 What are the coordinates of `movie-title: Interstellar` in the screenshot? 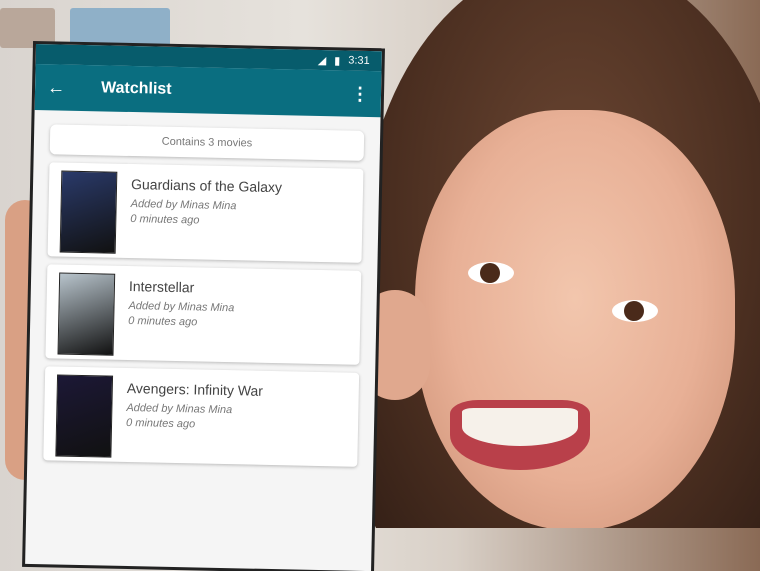 It's located at (161, 287).